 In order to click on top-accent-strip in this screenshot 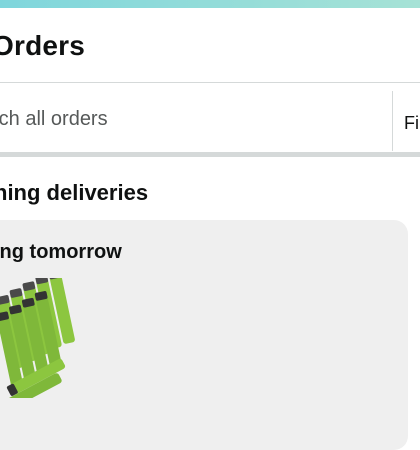, I will do `click(210, 4)`.